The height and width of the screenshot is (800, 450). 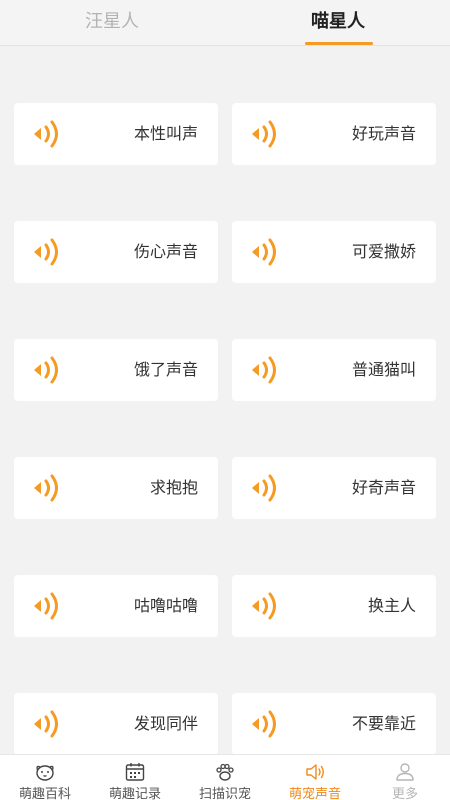 What do you see at coordinates (404, 793) in the screenshot?
I see `nav-label: 更多` at bounding box center [404, 793].